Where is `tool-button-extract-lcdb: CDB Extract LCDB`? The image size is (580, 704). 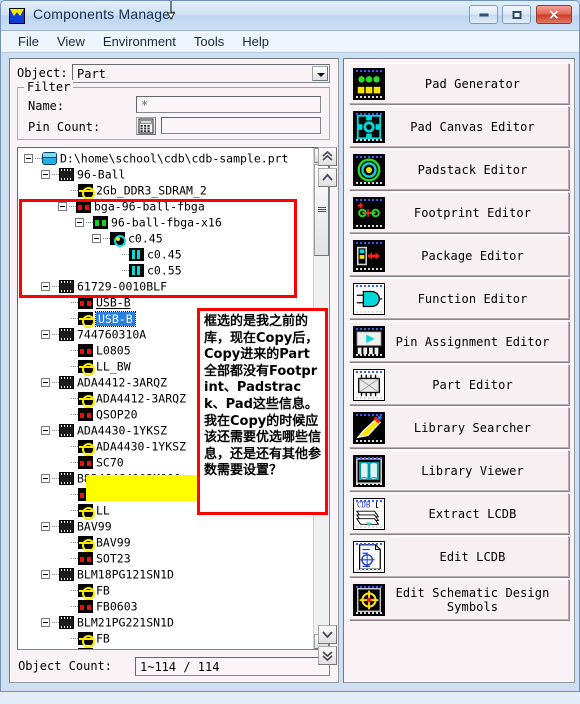
tool-button-extract-lcdb: CDB Extract LCDB is located at coordinates (459, 513).